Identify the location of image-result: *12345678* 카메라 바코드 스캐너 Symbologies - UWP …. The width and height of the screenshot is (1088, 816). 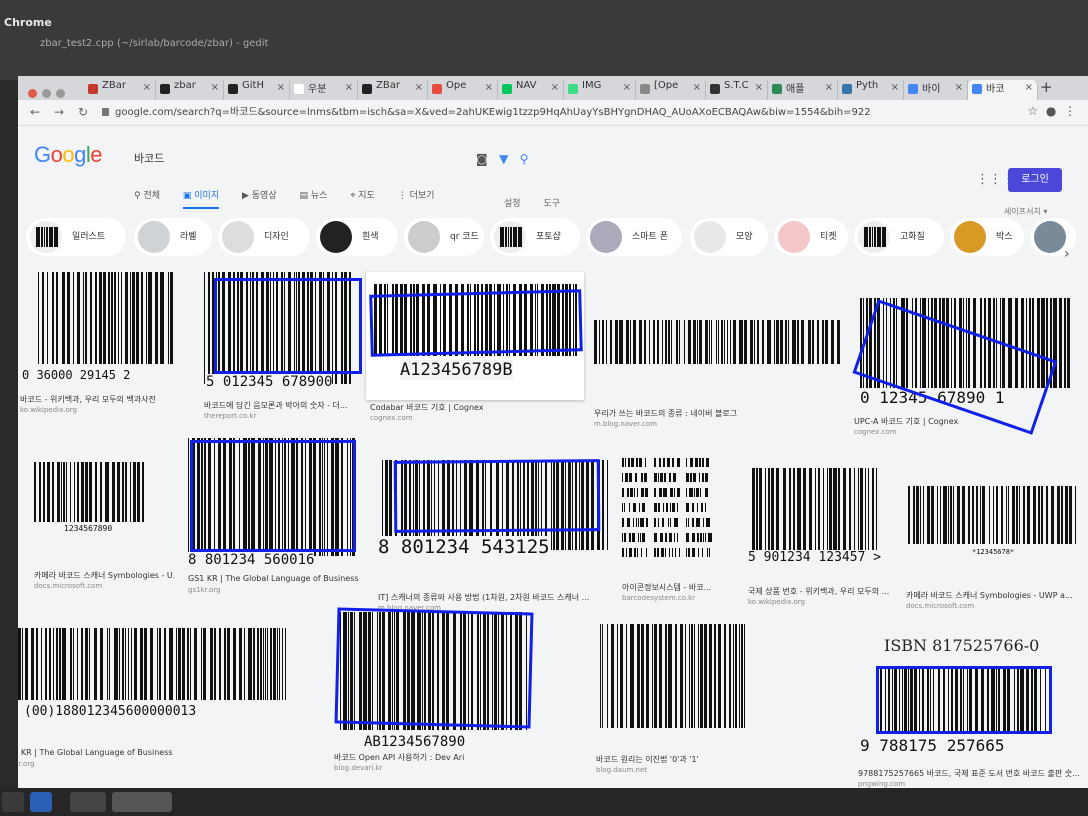
(991, 550).